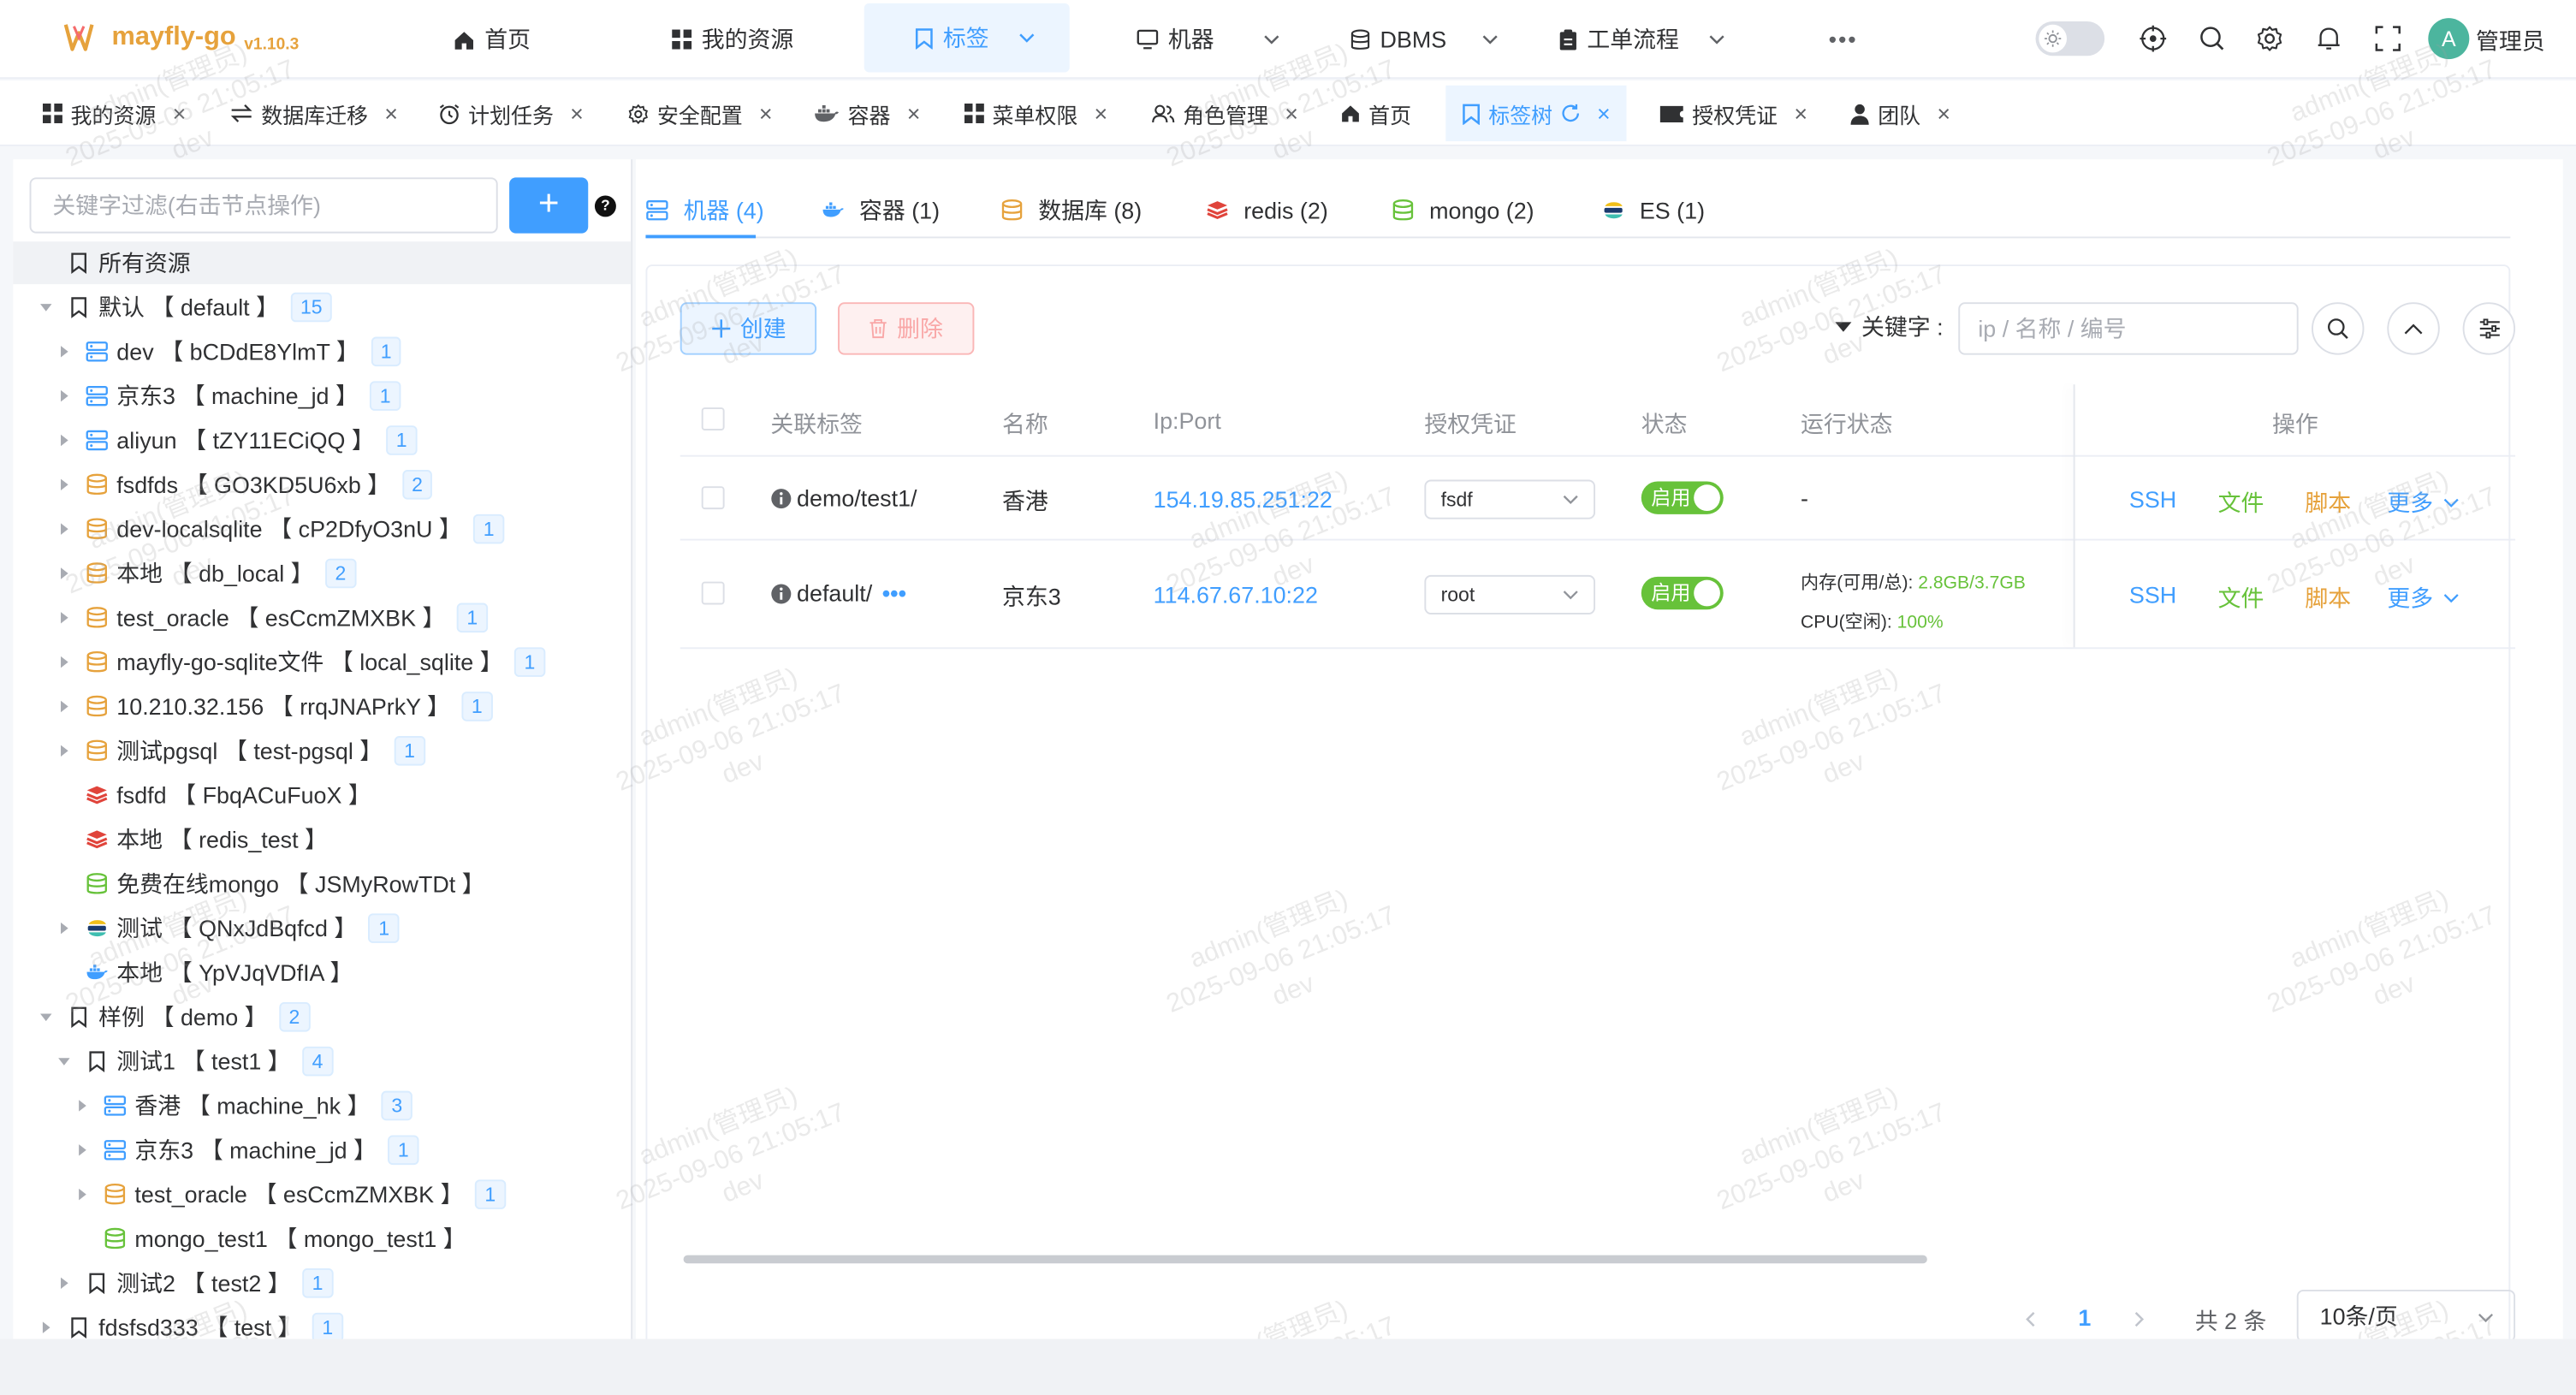 The height and width of the screenshot is (1395, 2576). What do you see at coordinates (906, 328) in the screenshot?
I see `delete-button: 删除` at bounding box center [906, 328].